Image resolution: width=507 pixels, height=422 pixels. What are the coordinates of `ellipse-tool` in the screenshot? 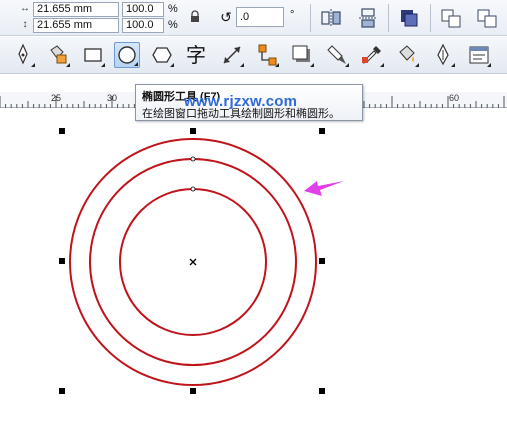 It's located at (127, 55).